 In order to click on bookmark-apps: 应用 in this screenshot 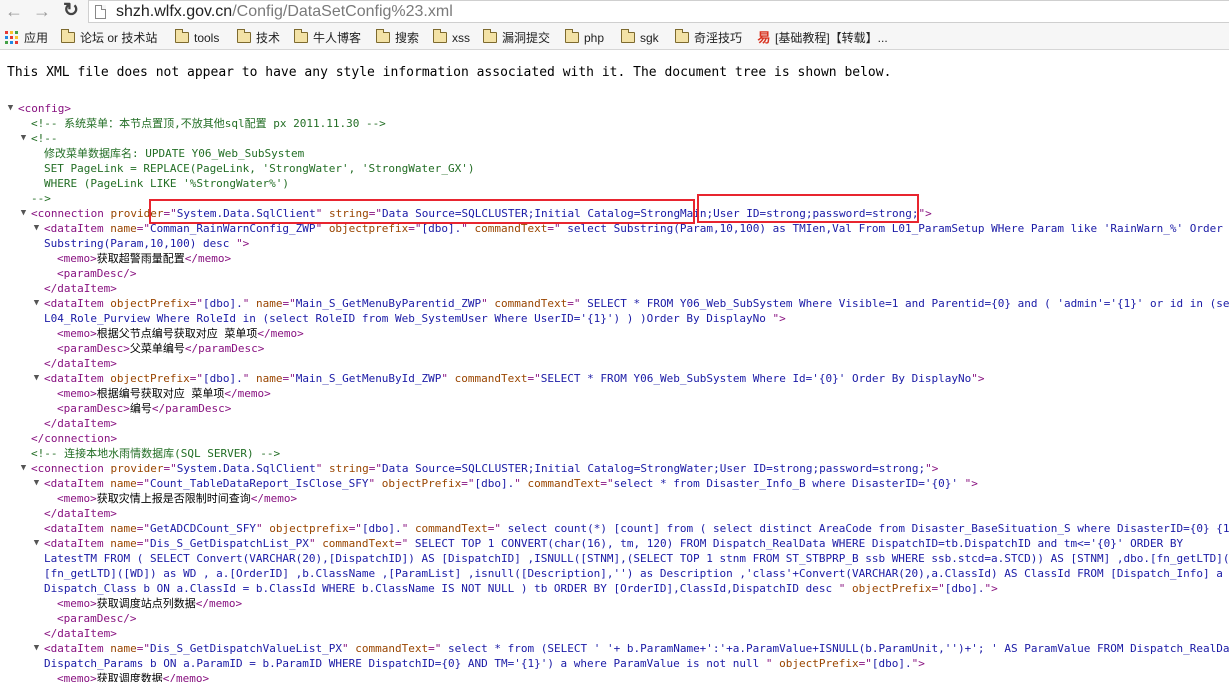, I will do `click(26, 37)`.